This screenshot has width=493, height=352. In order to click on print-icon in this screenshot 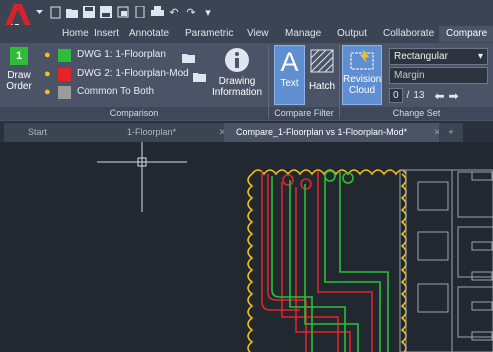, I will do `click(157, 12)`.